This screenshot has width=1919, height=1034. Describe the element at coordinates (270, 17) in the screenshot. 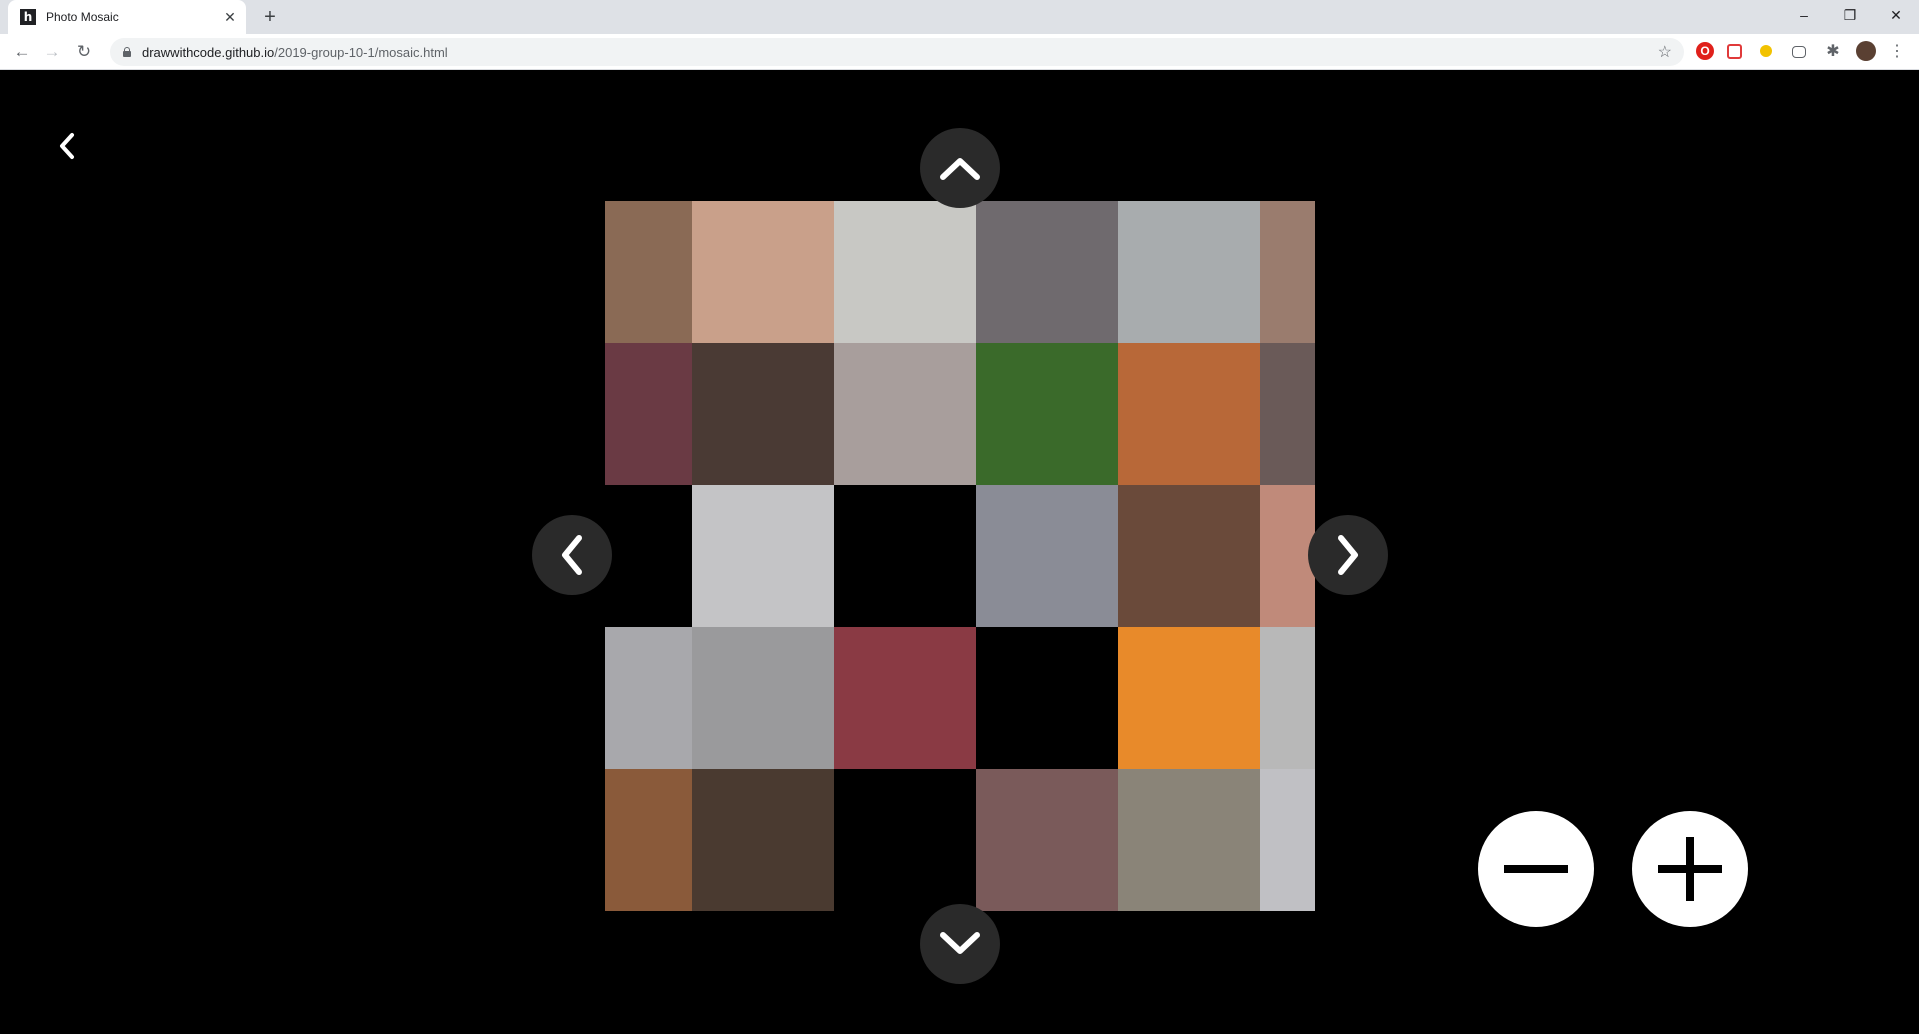

I see `new-tab-button: +` at that location.